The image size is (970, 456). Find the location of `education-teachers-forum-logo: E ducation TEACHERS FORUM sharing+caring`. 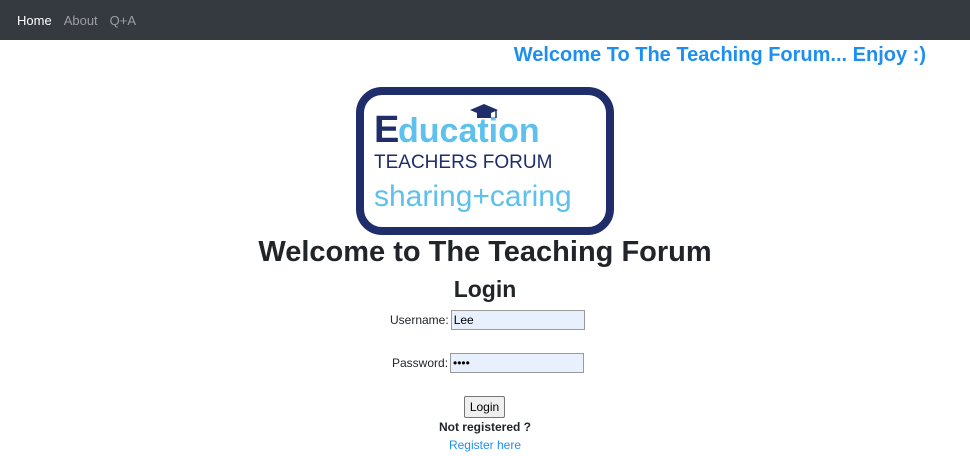

education-teachers-forum-logo: E ducation TEACHERS FORUM sharing+caring is located at coordinates (485, 161).